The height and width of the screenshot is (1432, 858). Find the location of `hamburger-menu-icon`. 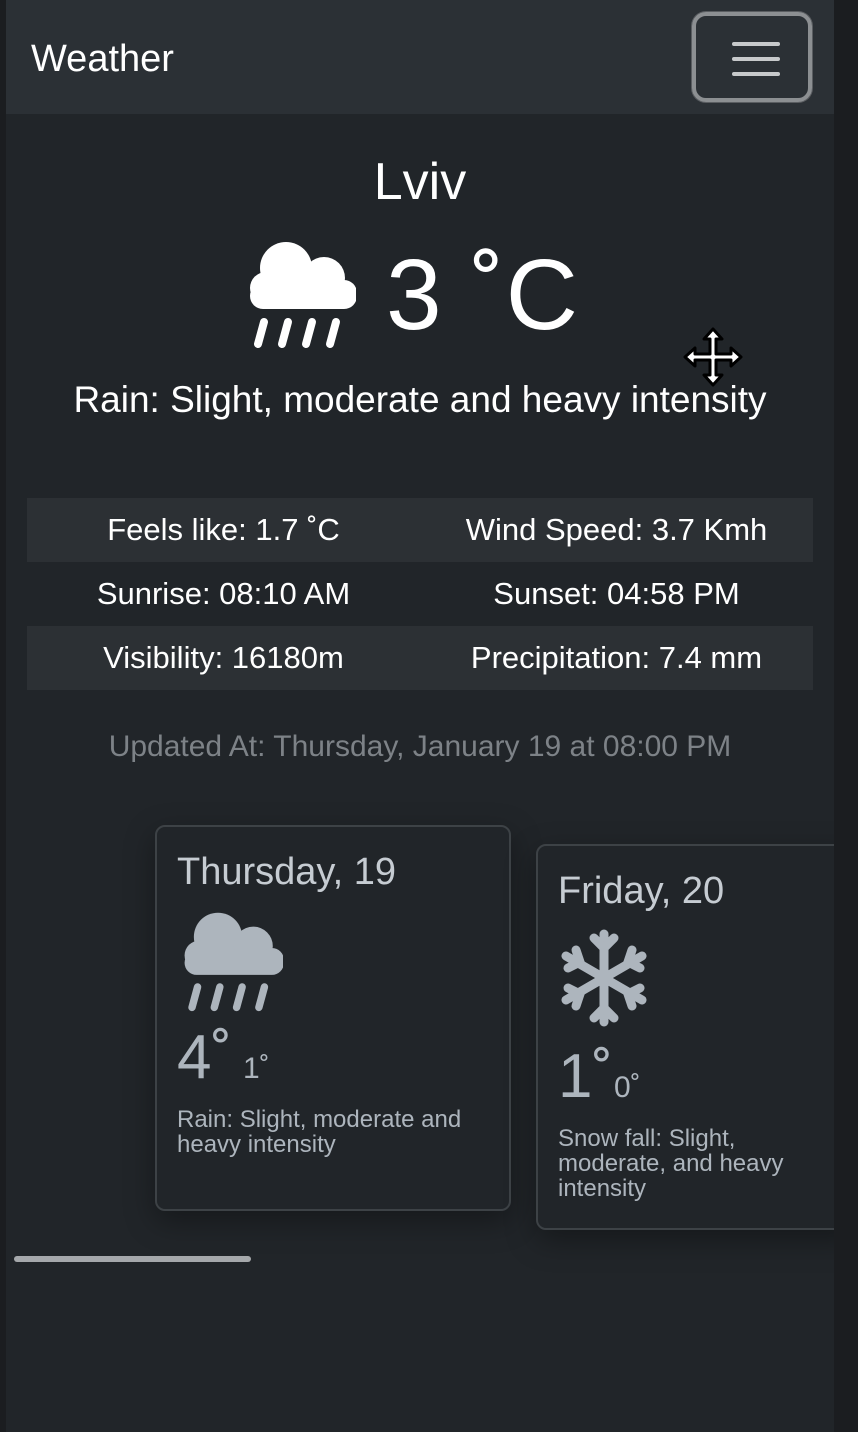

hamburger-menu-icon is located at coordinates (756, 44).